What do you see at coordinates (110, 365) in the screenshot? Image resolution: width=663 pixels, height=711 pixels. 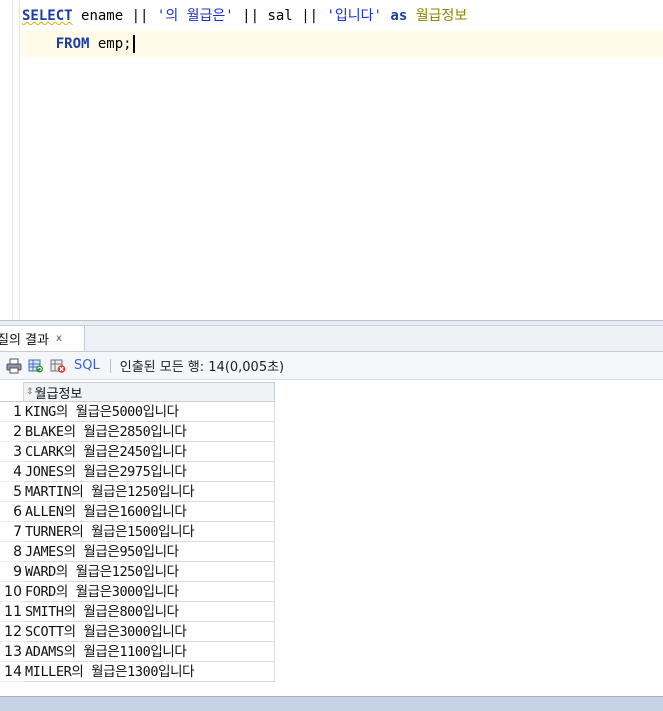 I see `toolbar-divider` at bounding box center [110, 365].